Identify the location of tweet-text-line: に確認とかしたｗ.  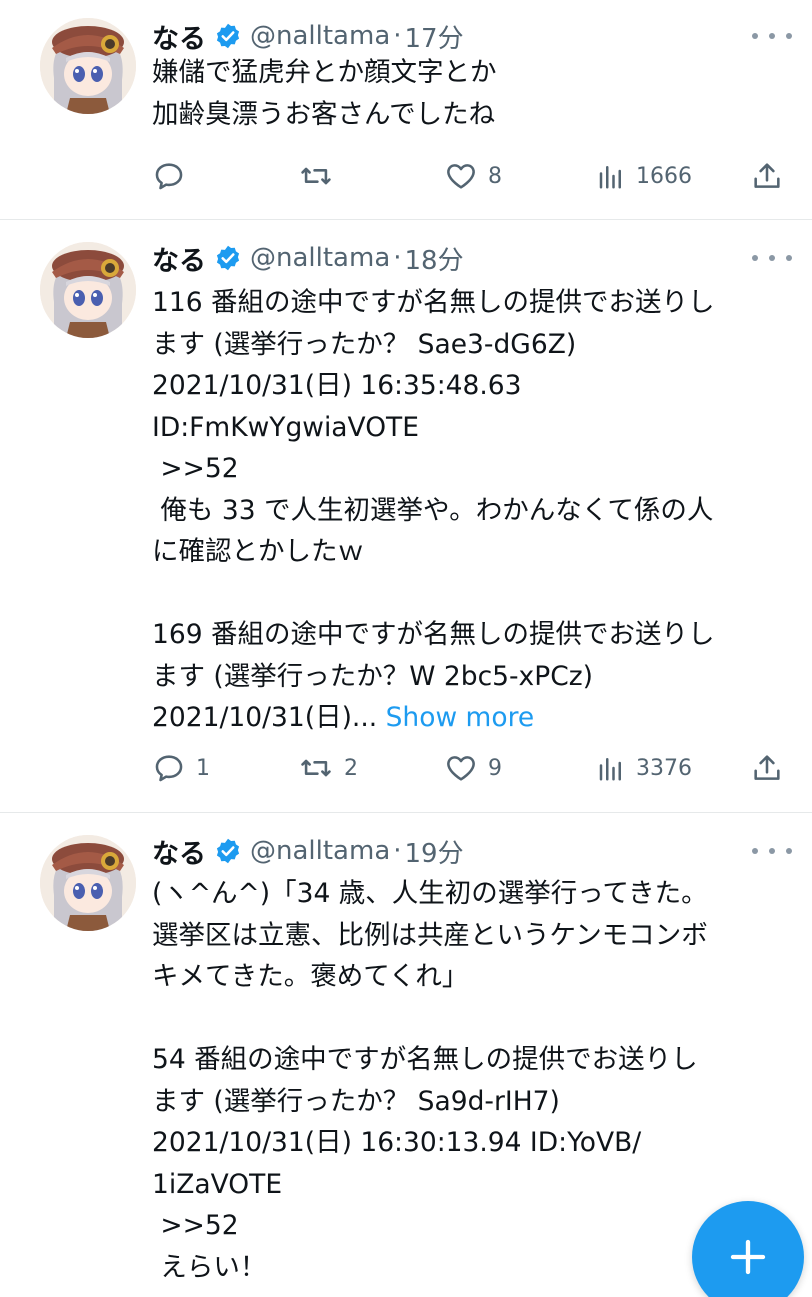
(258, 551).